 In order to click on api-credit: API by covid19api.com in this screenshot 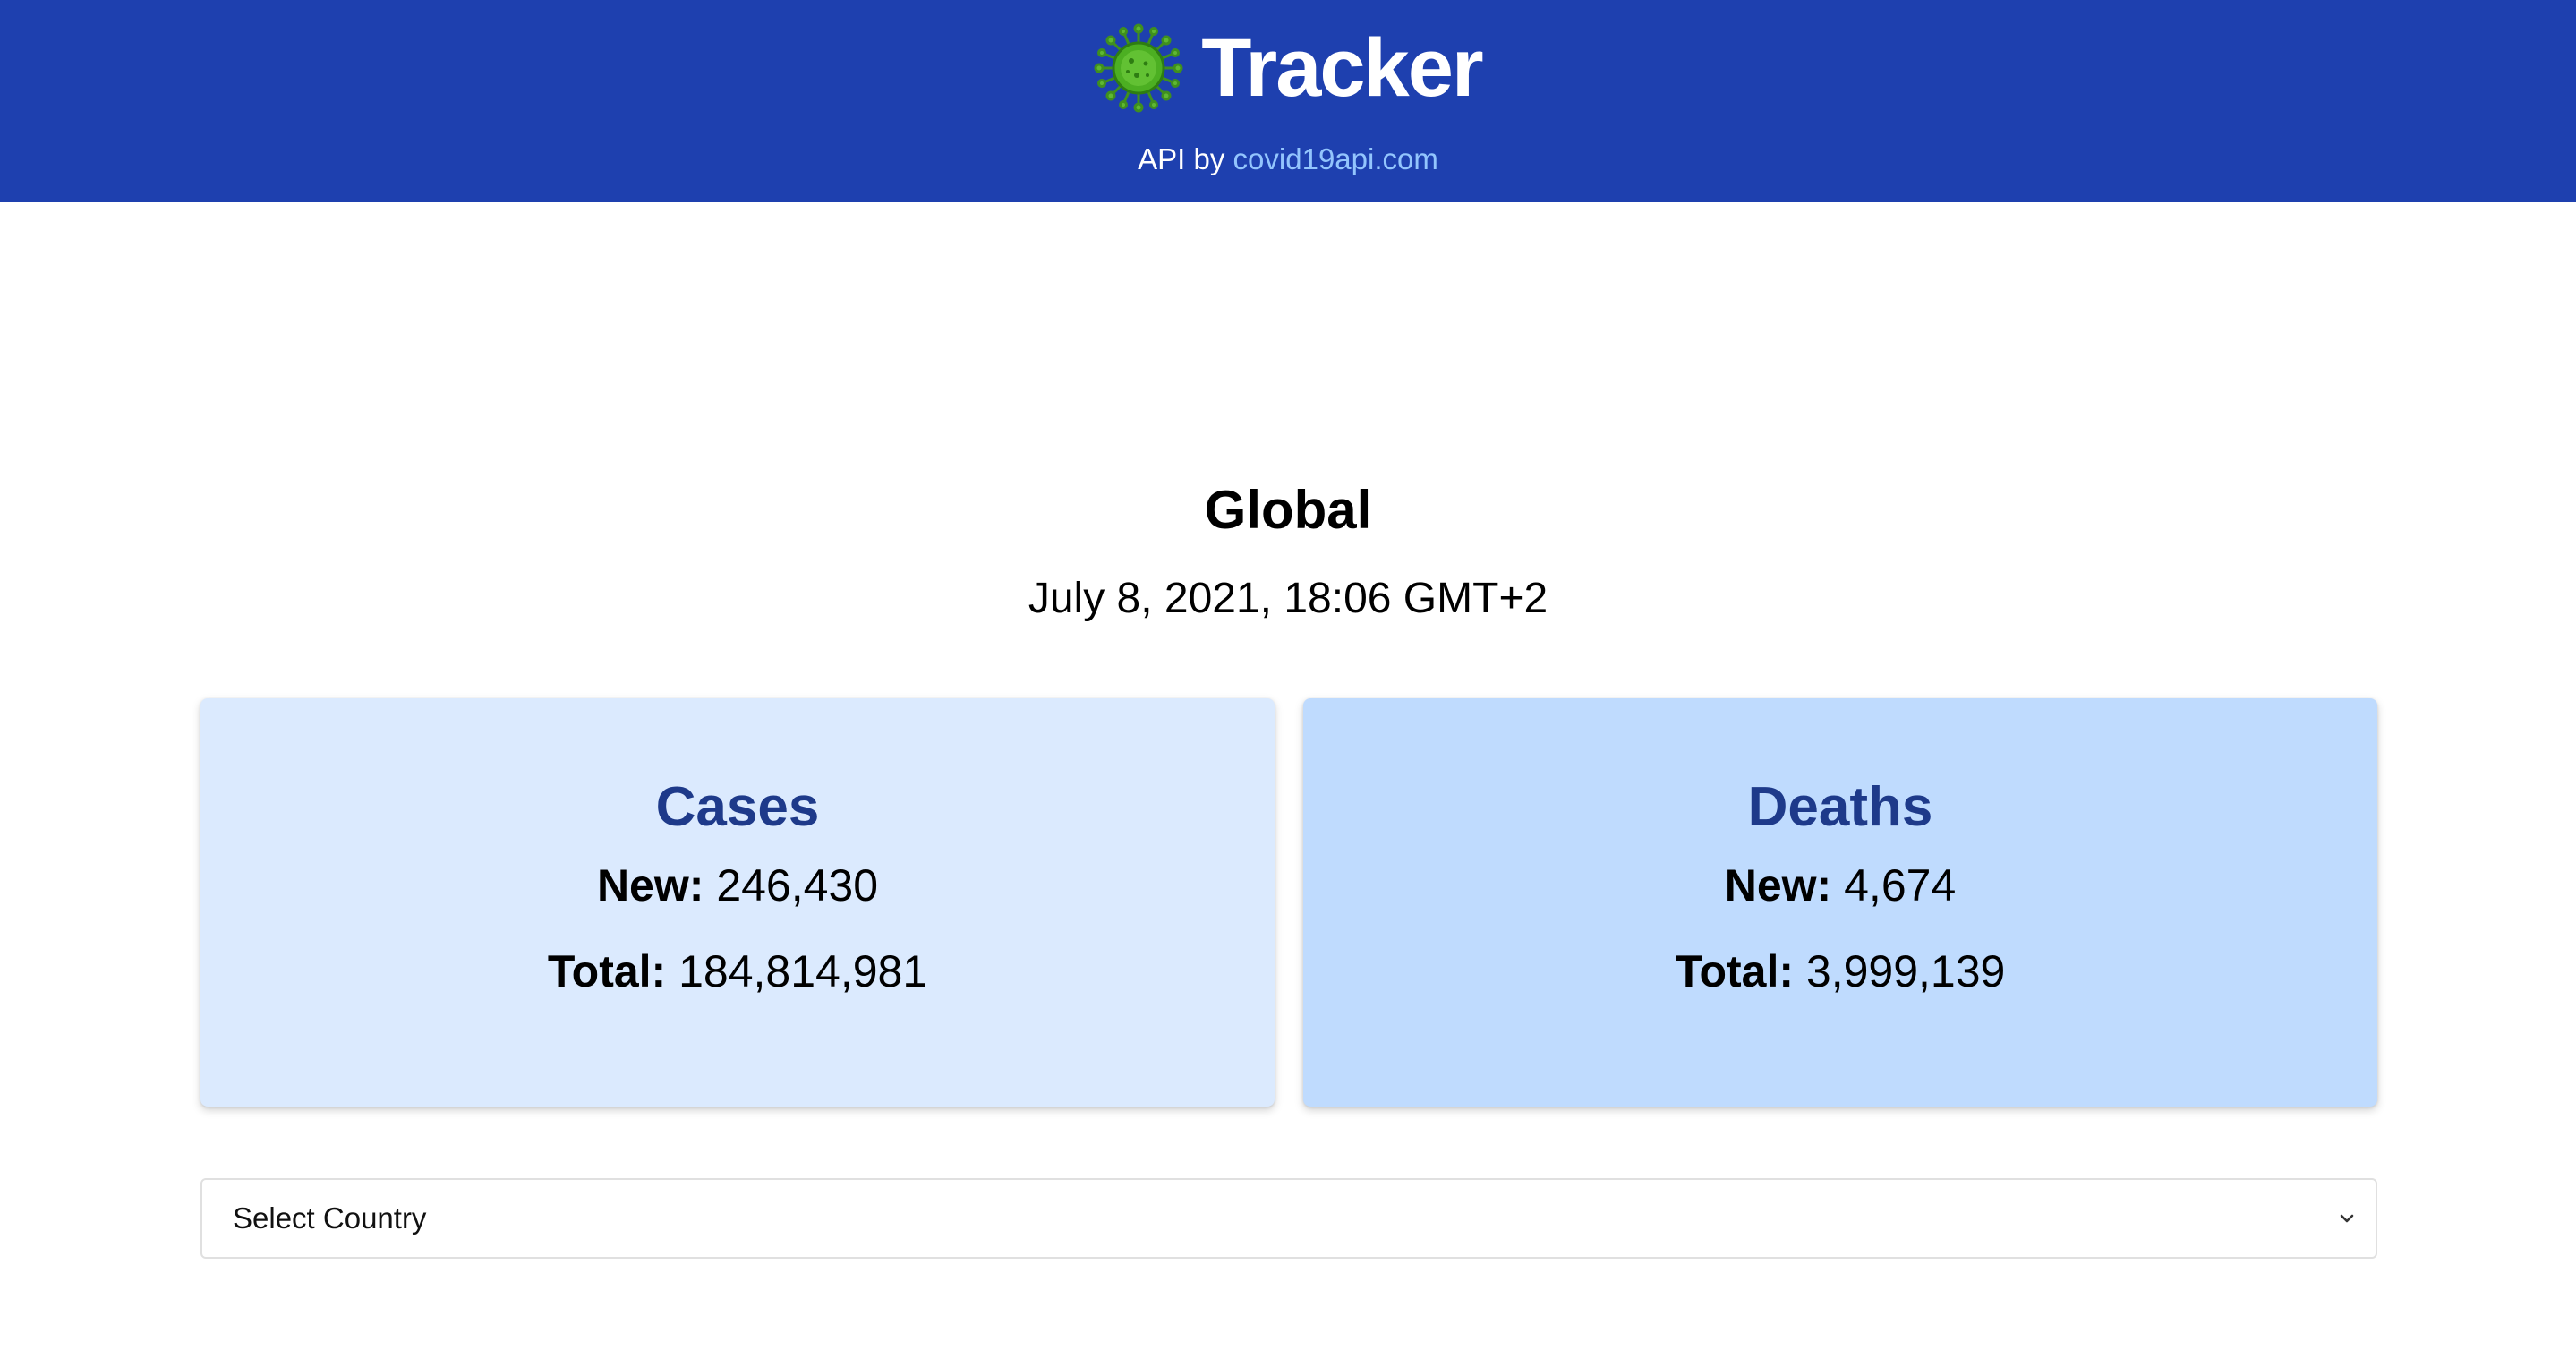, I will do `click(1288, 159)`.